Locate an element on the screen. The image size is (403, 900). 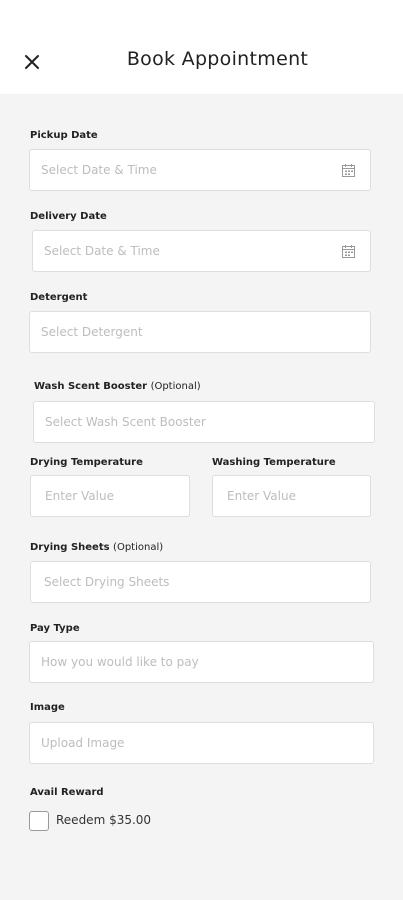
image-upload-field: Upload Image is located at coordinates (201, 743).